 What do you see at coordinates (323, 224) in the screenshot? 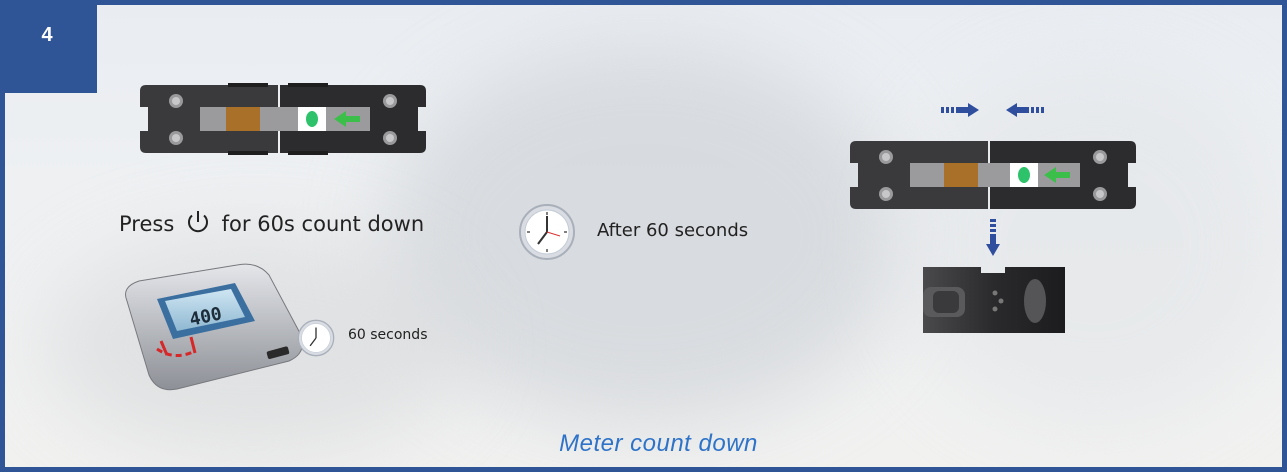
I see `press-suffix: for 60s count down` at bounding box center [323, 224].